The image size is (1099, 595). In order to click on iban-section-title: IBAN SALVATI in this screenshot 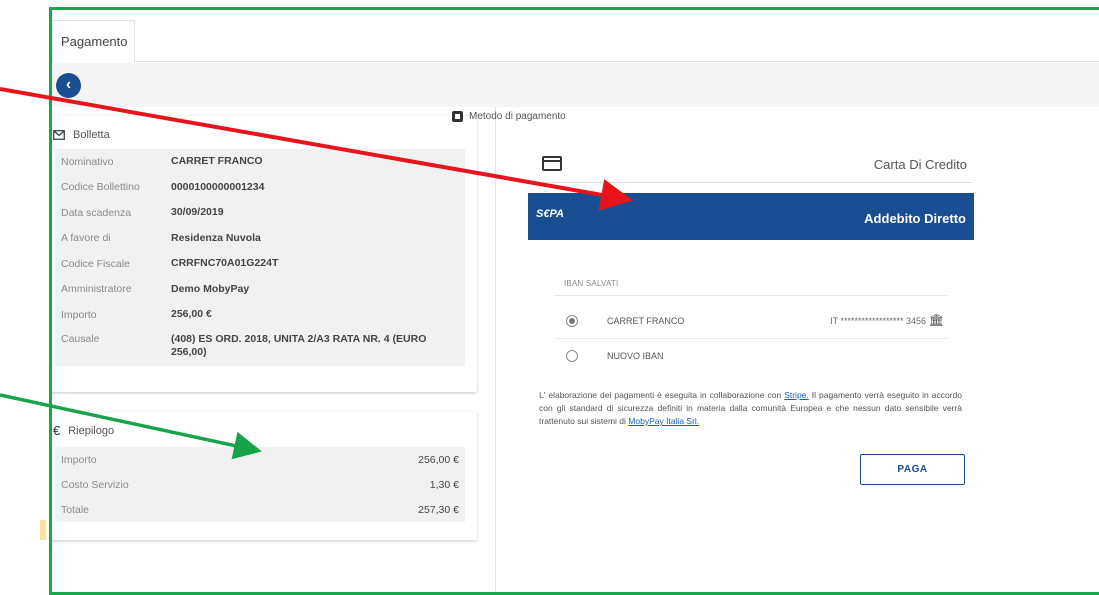, I will do `click(591, 283)`.